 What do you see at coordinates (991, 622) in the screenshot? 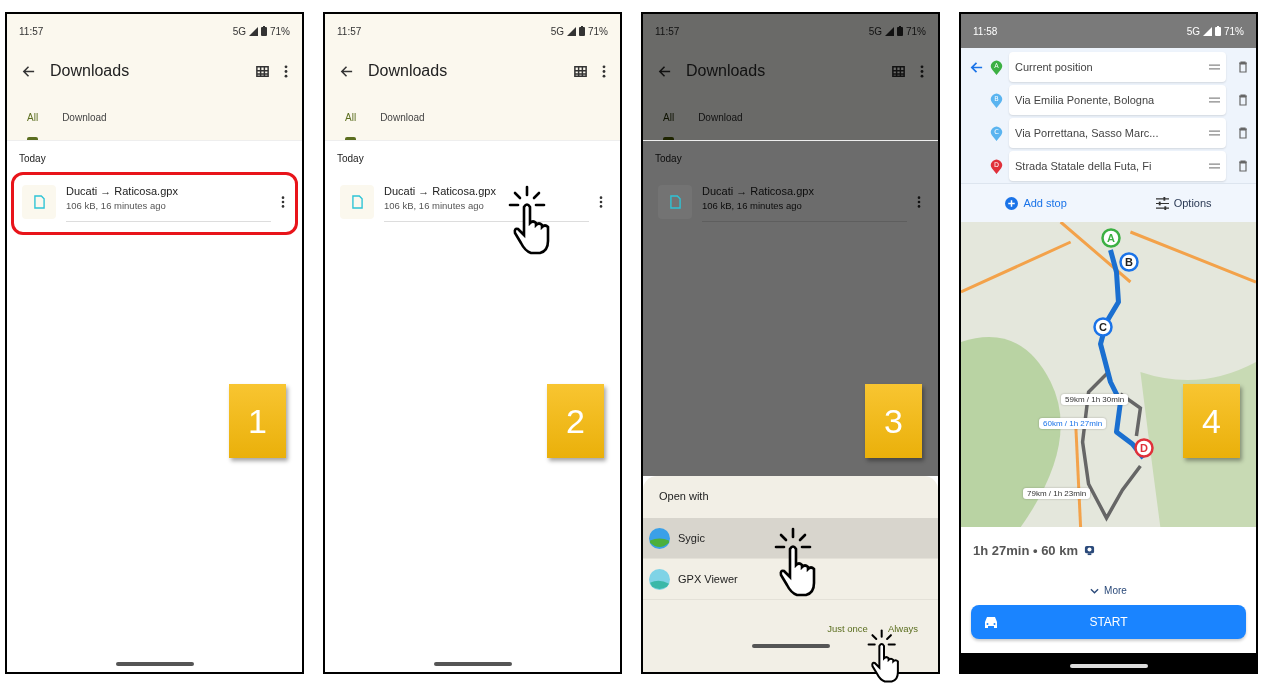
I see `car-icon` at bounding box center [991, 622].